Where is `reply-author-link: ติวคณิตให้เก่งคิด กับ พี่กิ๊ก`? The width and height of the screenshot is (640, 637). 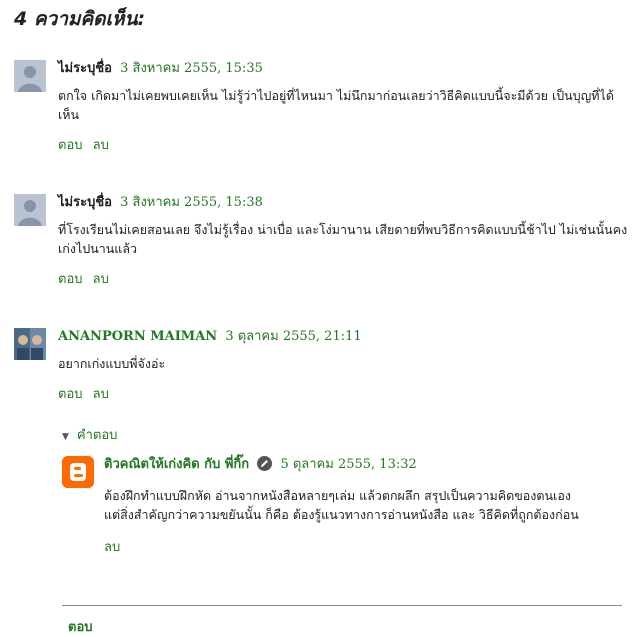 reply-author-link: ติวคณิตให้เก่งคิด กับ พี่กิ๊ก is located at coordinates (176, 464).